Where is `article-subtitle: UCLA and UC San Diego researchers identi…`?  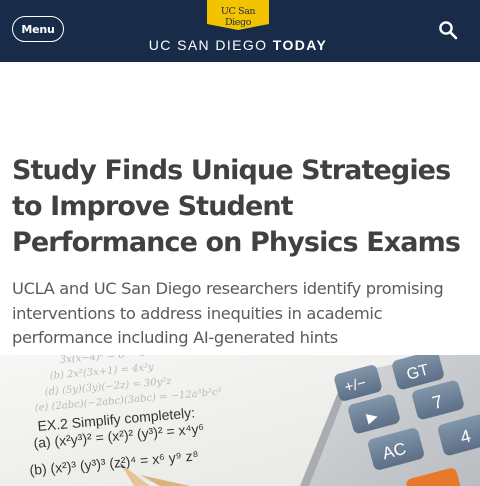 article-subtitle: UCLA and UC San Diego researchers identi… is located at coordinates (228, 313).